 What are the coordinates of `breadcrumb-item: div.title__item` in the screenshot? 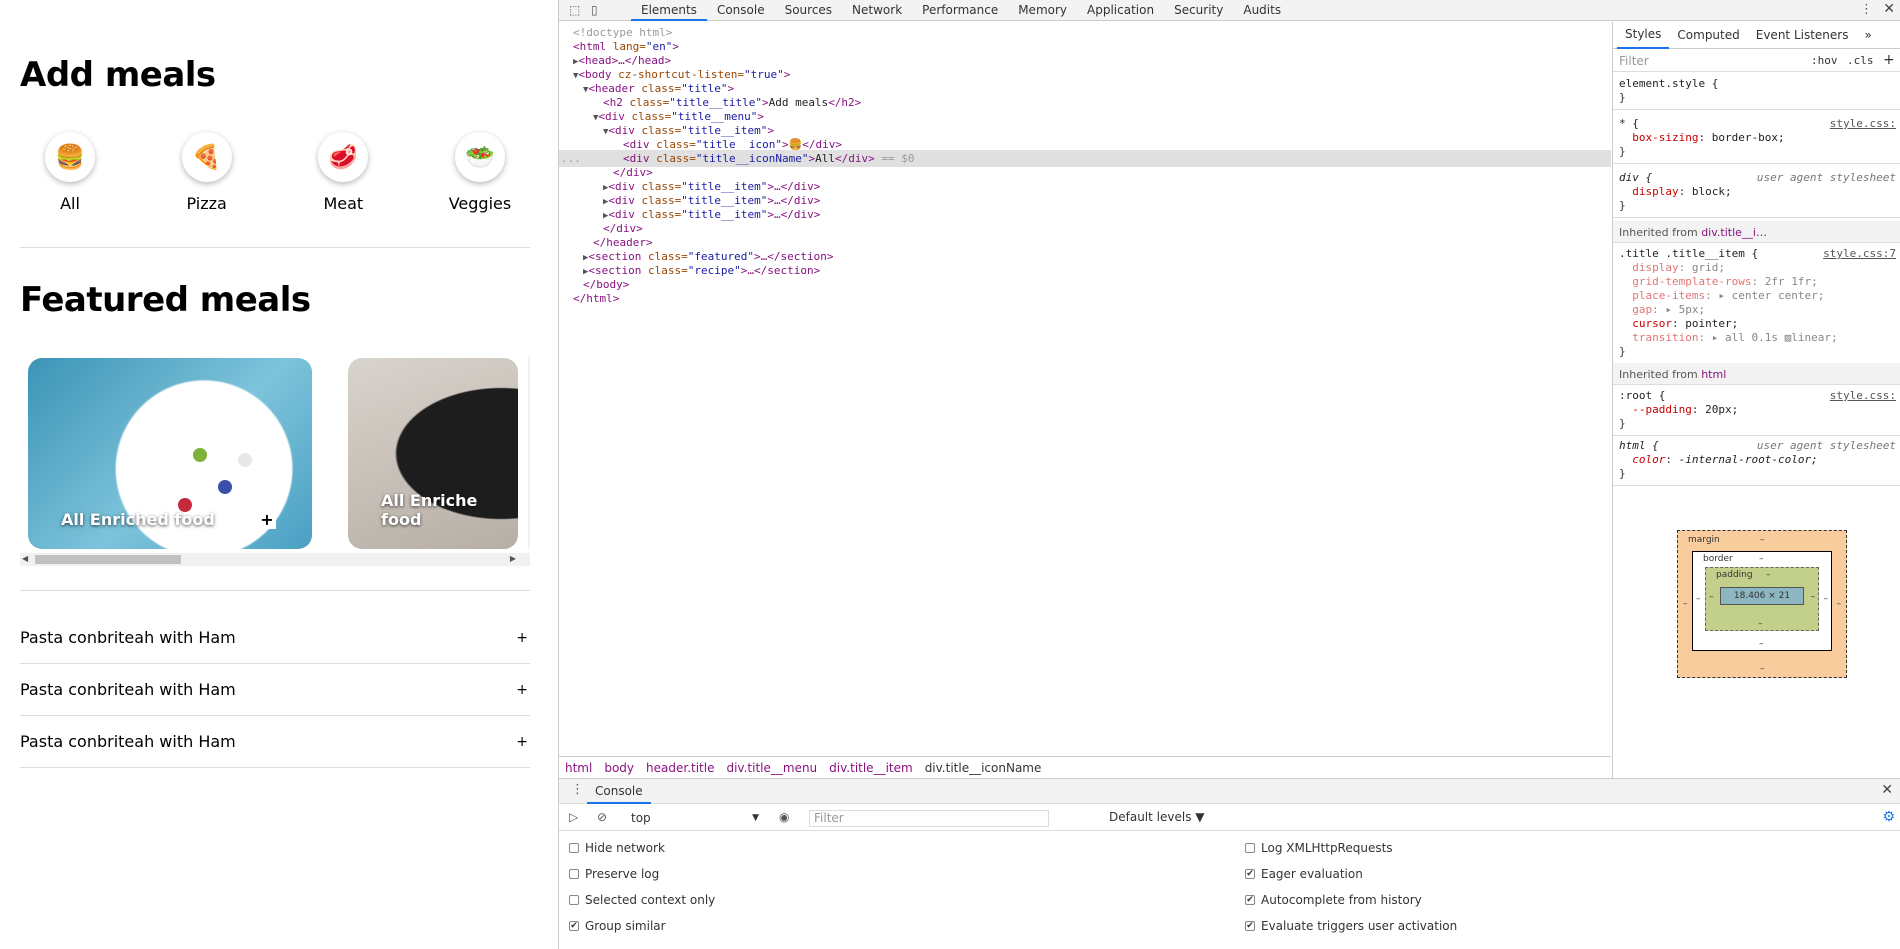 It's located at (871, 768).